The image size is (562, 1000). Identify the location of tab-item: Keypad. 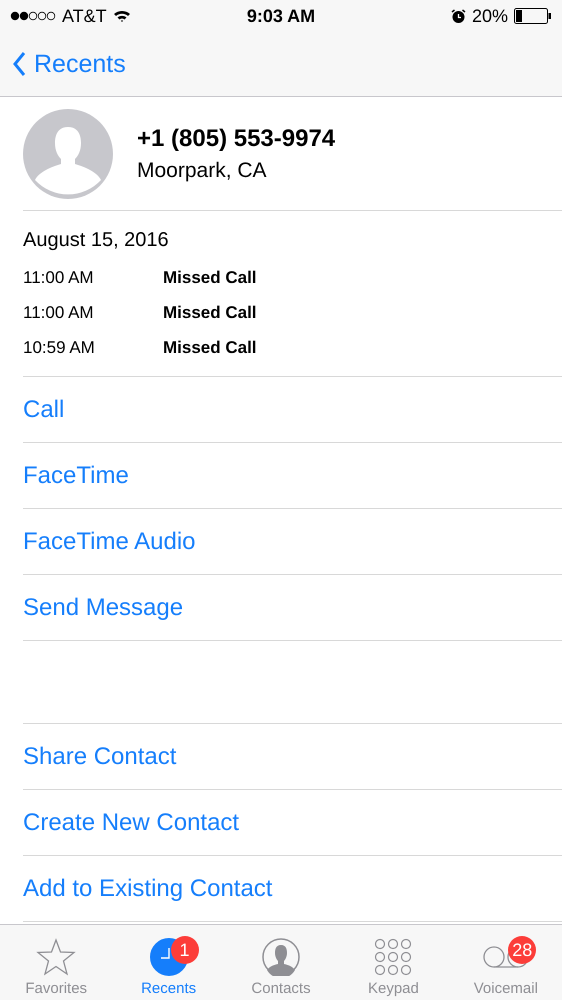
(393, 962).